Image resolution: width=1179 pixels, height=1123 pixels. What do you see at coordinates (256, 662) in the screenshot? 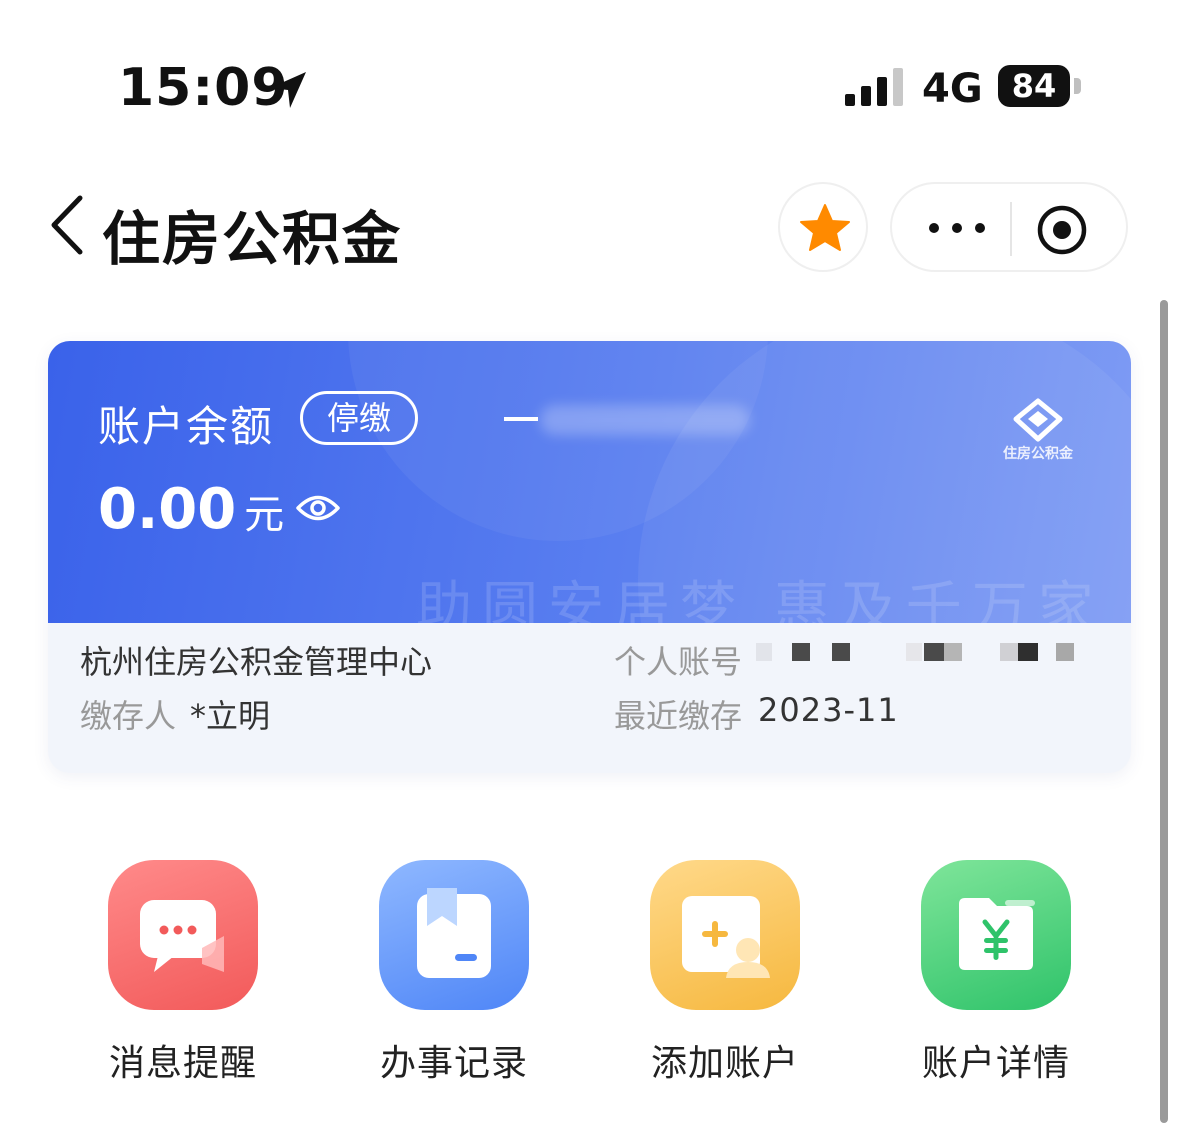
I see `center-name: 杭州住房公积金管理中心` at bounding box center [256, 662].